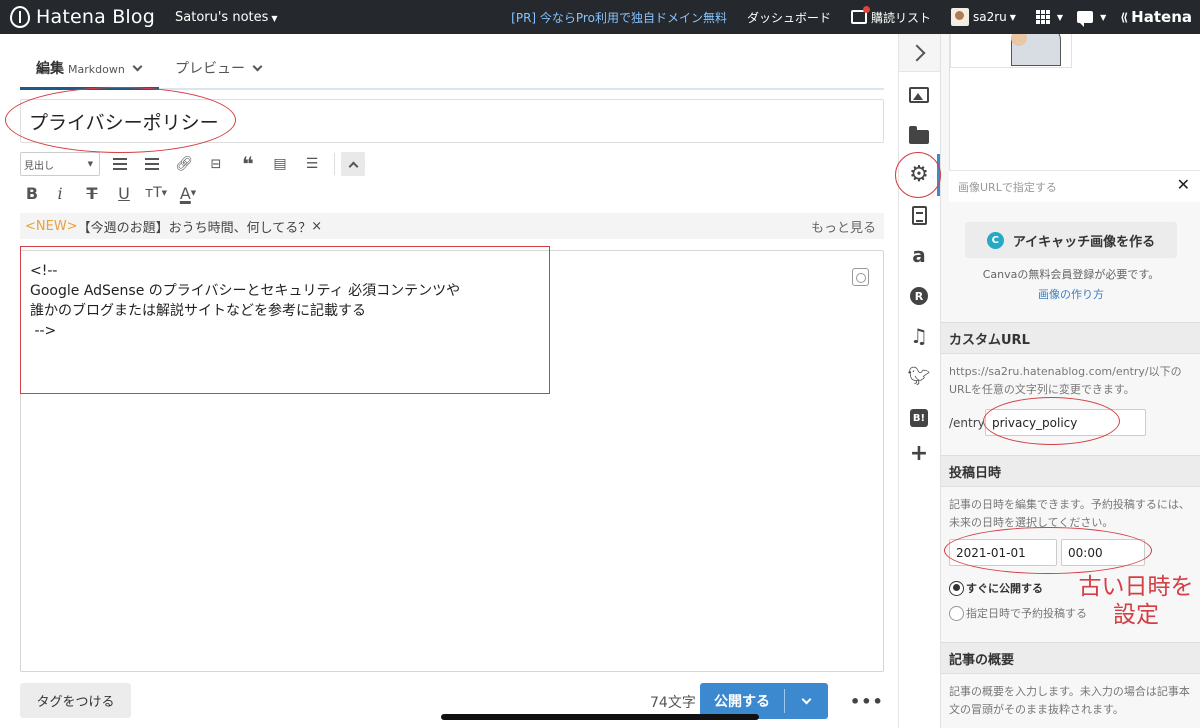 The height and width of the screenshot is (728, 1200). I want to click on user-menu: sa2ru ▼, so click(983, 17).